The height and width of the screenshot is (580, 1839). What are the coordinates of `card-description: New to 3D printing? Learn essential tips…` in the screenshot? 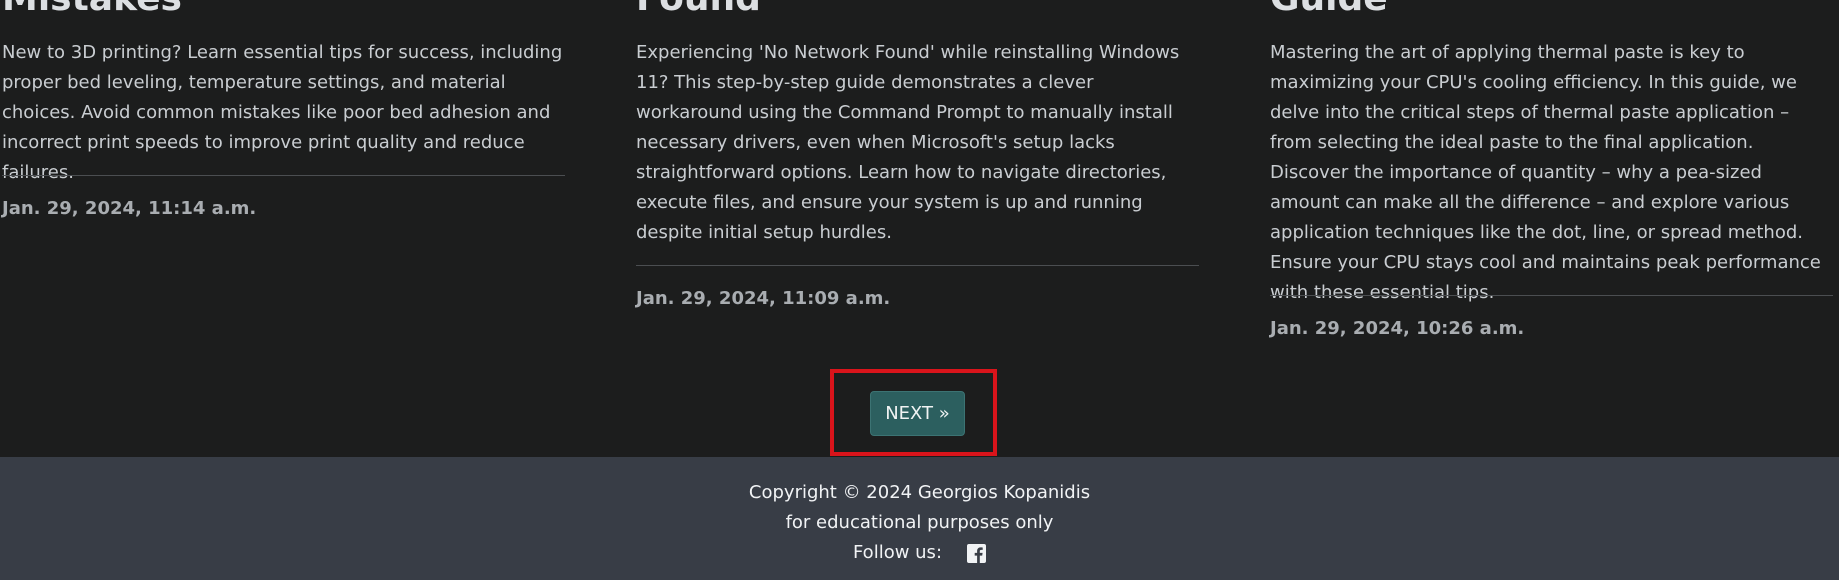 It's located at (282, 112).